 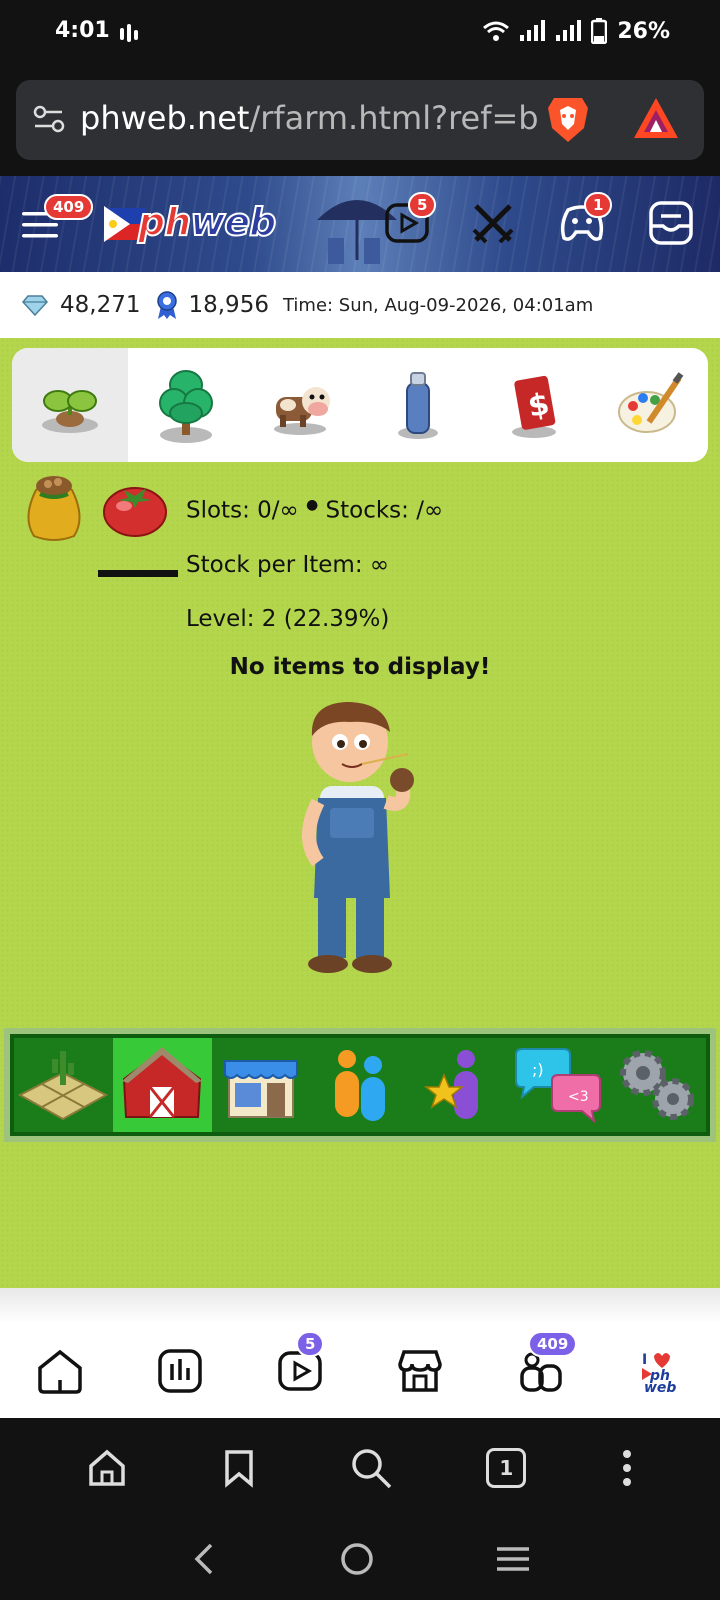 What do you see at coordinates (660, 1387) in the screenshot?
I see `svg-text: web` at bounding box center [660, 1387].